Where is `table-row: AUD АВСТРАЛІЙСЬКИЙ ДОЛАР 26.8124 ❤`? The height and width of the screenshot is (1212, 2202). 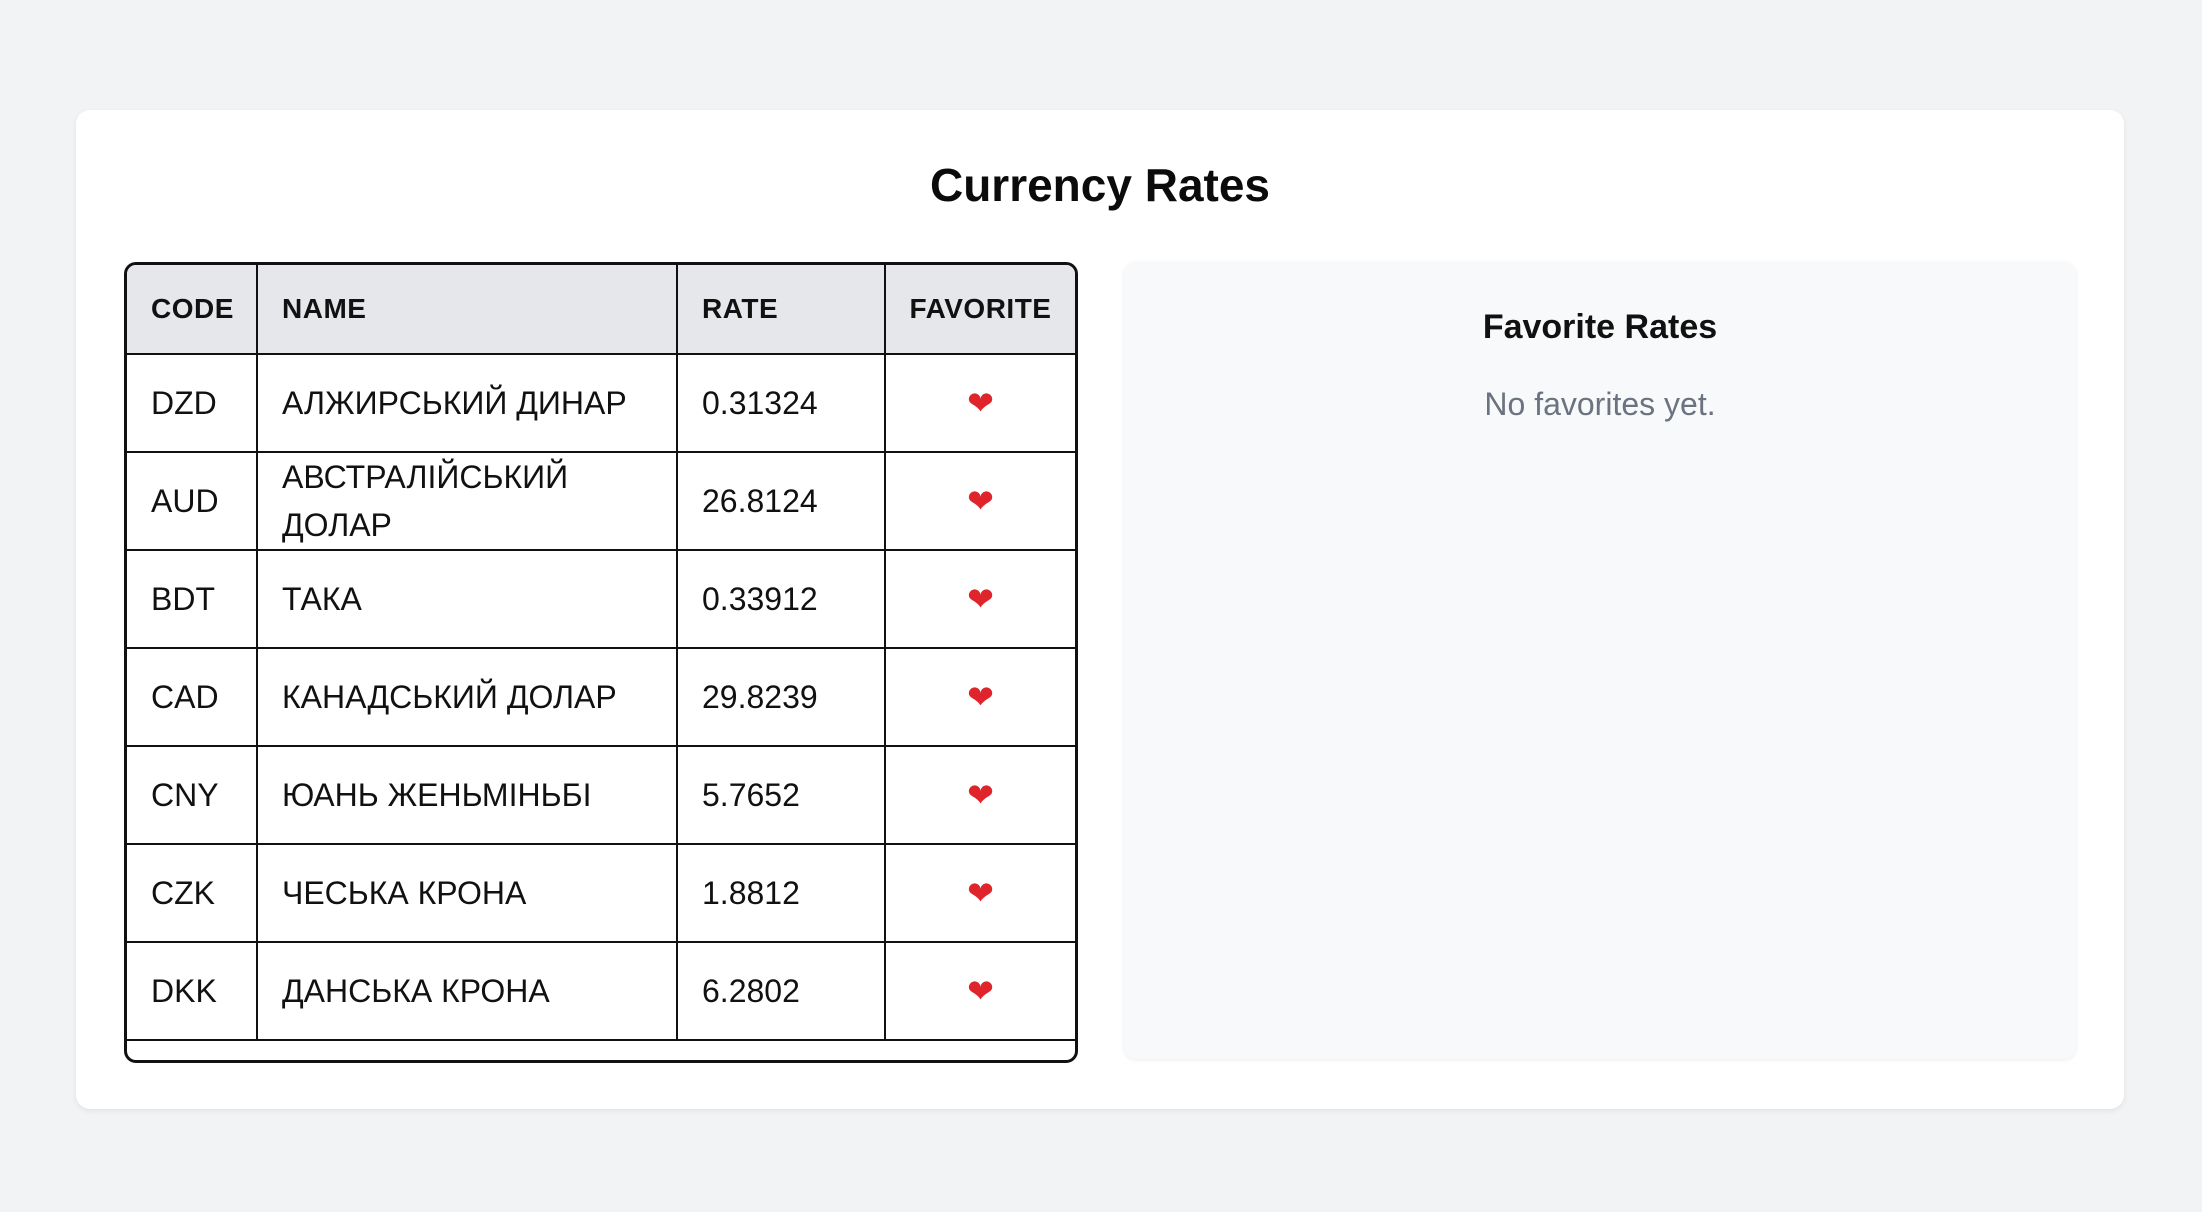
table-row: AUD АВСТРАЛІЙСЬКИЙ ДОЛАР 26.8124 ❤ is located at coordinates (601, 501).